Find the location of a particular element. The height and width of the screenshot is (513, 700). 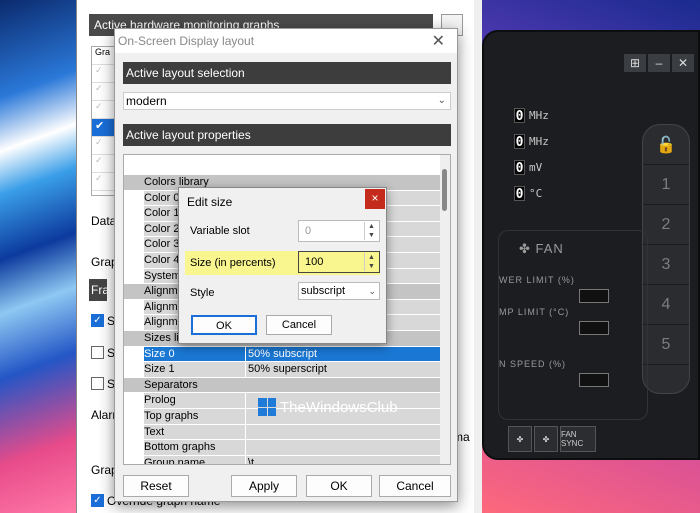

layout-select: modern ⌄ is located at coordinates (287, 101).